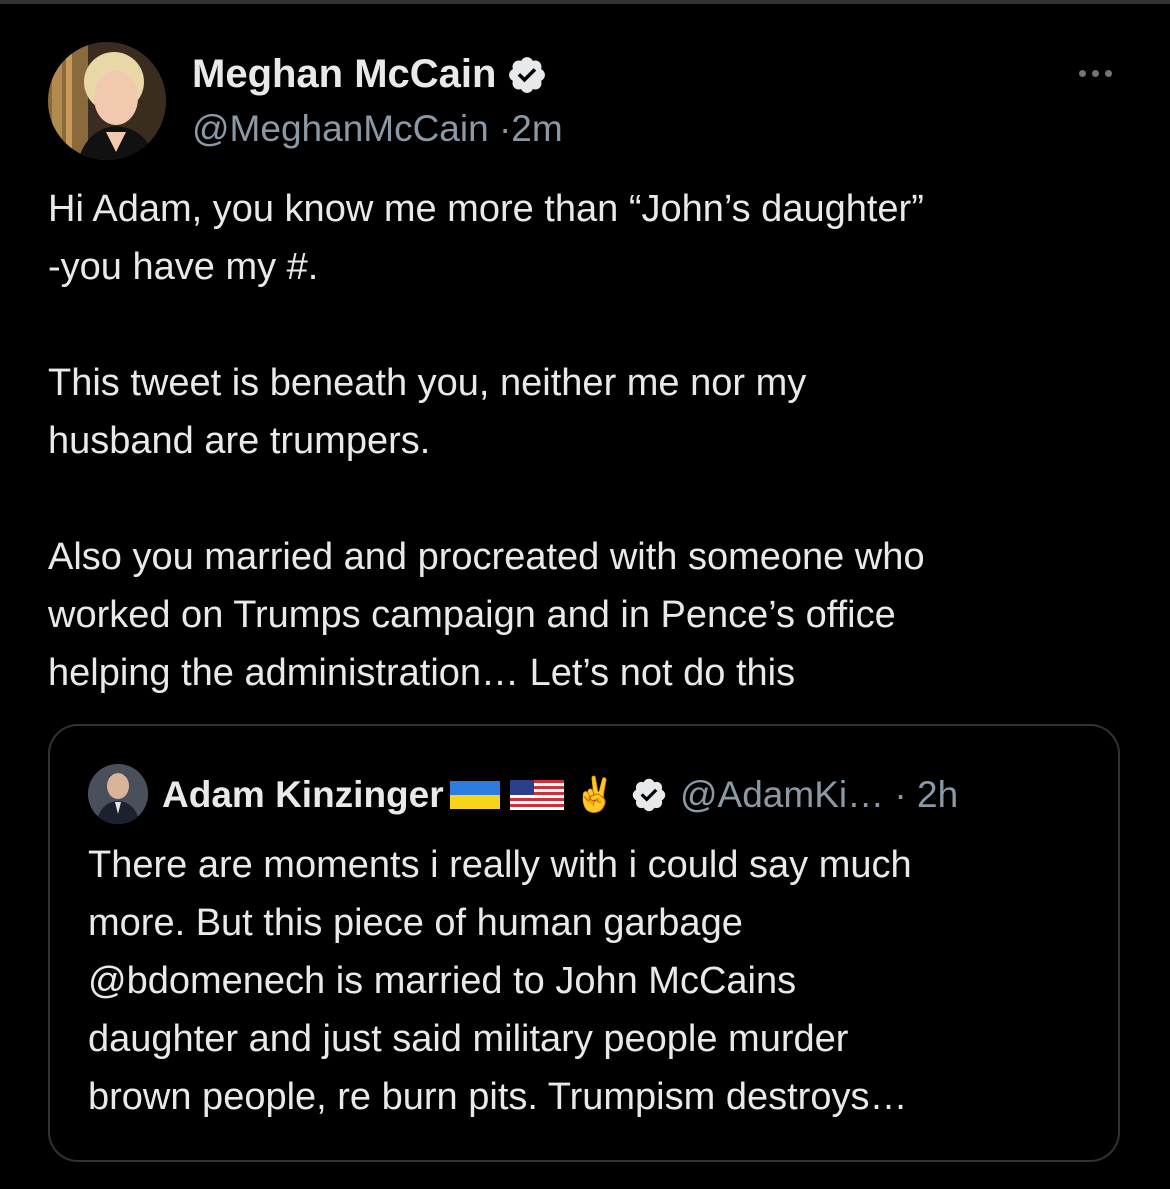 This screenshot has width=1170, height=1189. I want to click on author-name-text: Meghan McCain, so click(344, 74).